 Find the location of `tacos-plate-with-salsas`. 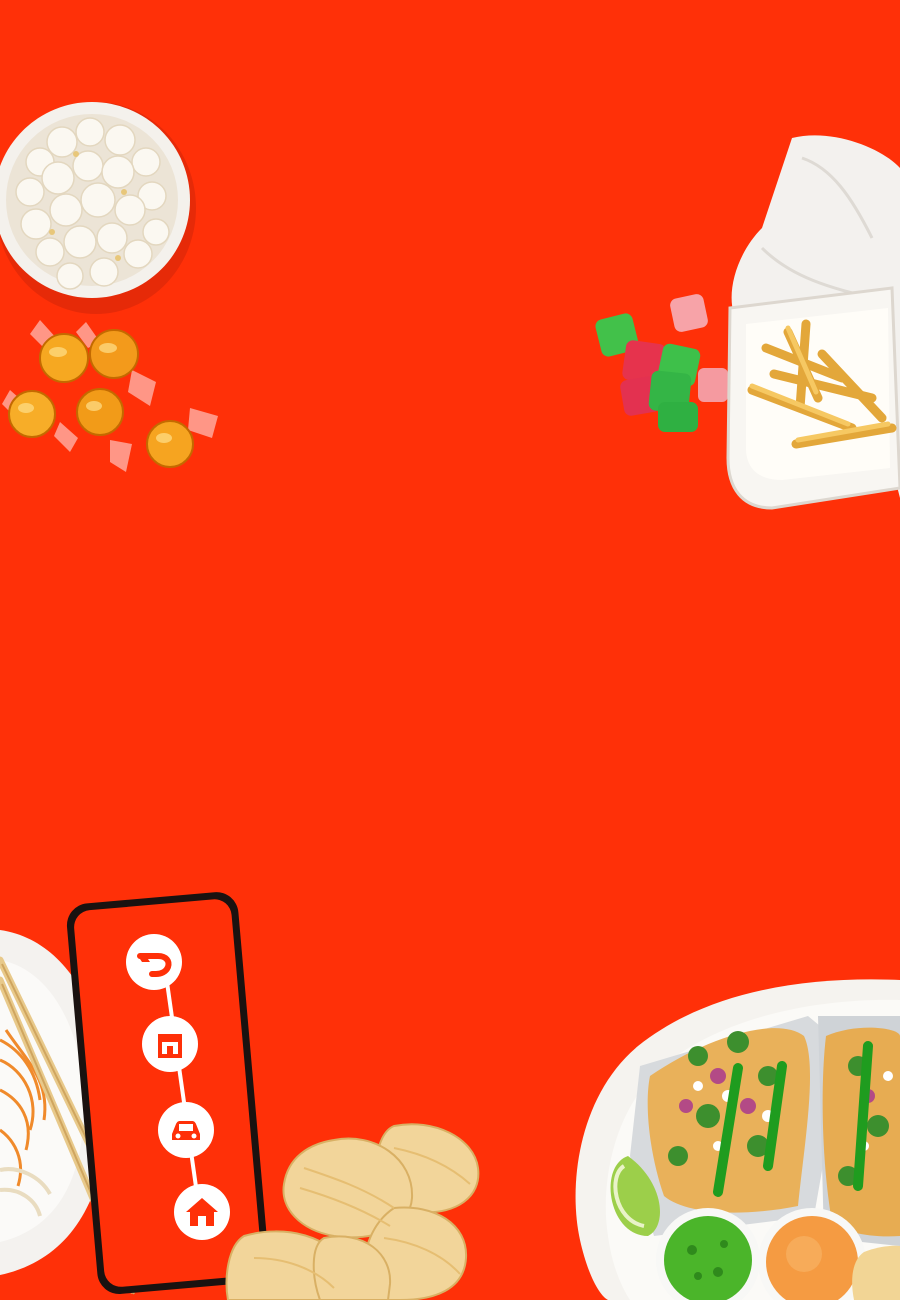

tacos-plate-with-salsas is located at coordinates (737, 1139).